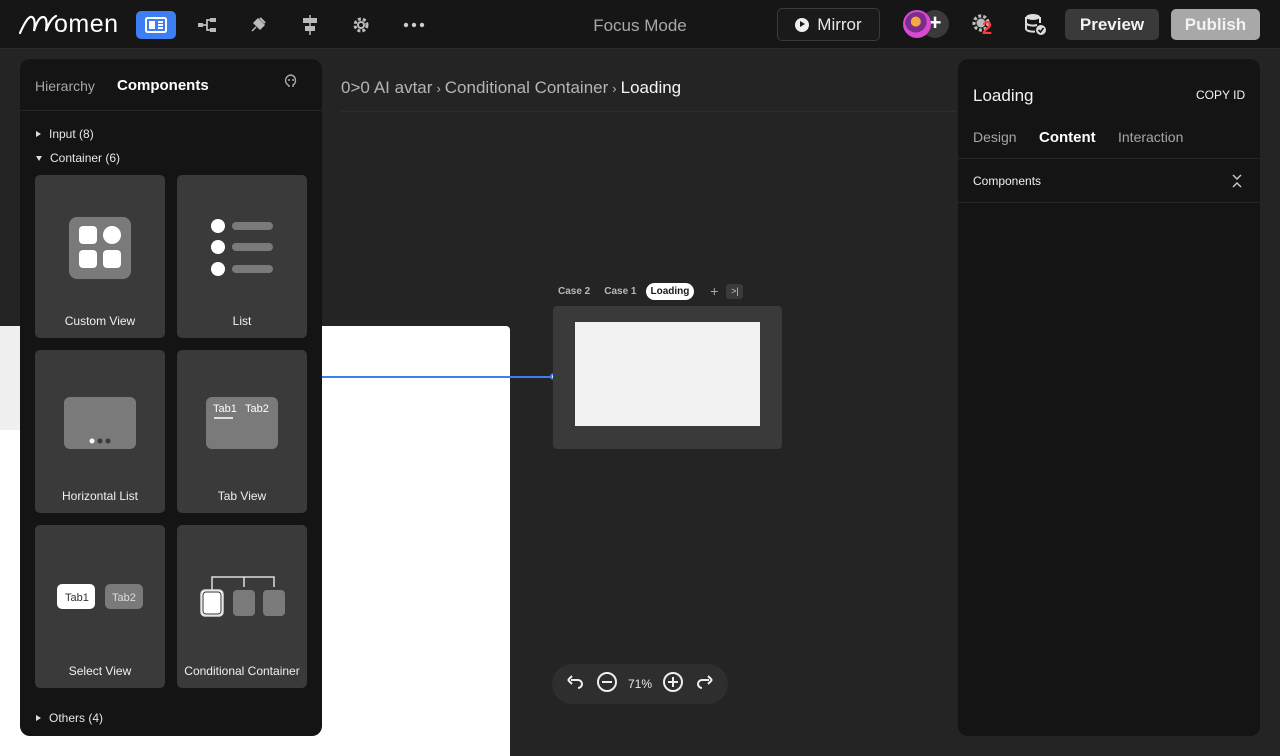  What do you see at coordinates (1112, 24) in the screenshot?
I see `preview-button: Preview` at bounding box center [1112, 24].